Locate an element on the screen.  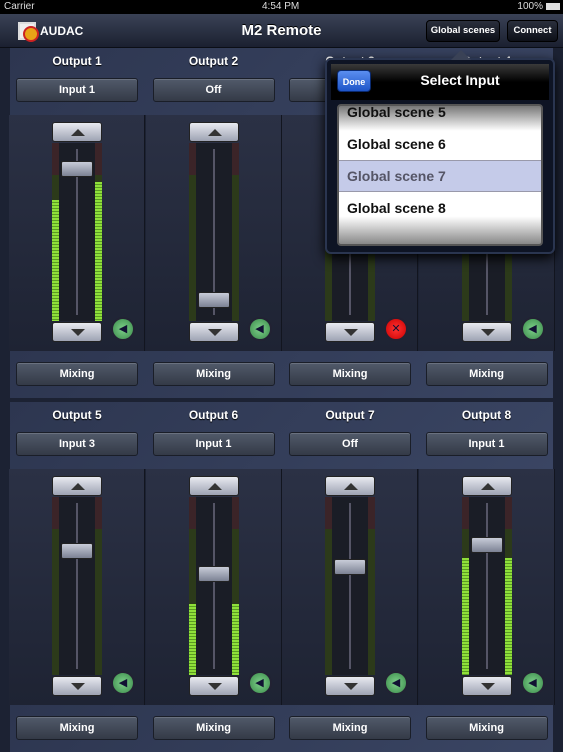
clock: 4:54 PM is located at coordinates (281, 6).